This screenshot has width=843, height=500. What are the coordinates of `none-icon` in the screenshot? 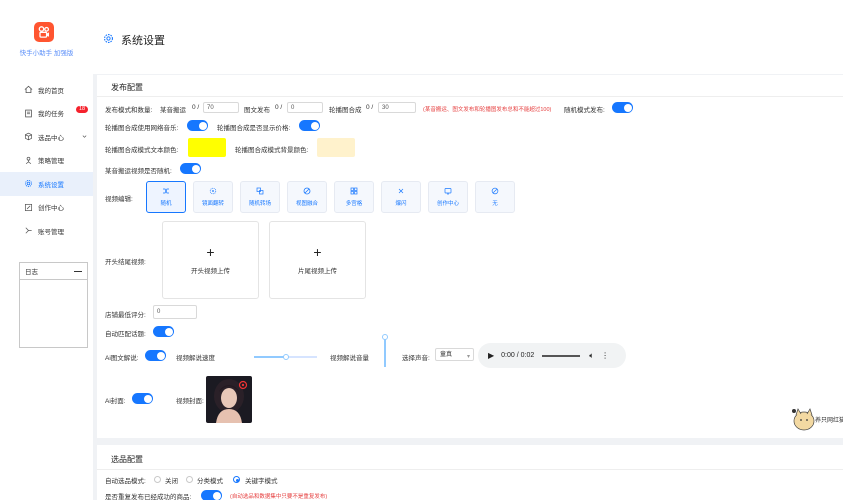 It's located at (495, 191).